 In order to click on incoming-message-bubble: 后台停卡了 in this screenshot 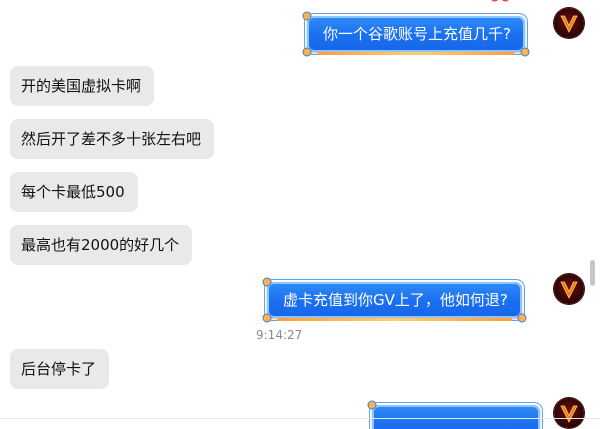, I will do `click(60, 369)`.